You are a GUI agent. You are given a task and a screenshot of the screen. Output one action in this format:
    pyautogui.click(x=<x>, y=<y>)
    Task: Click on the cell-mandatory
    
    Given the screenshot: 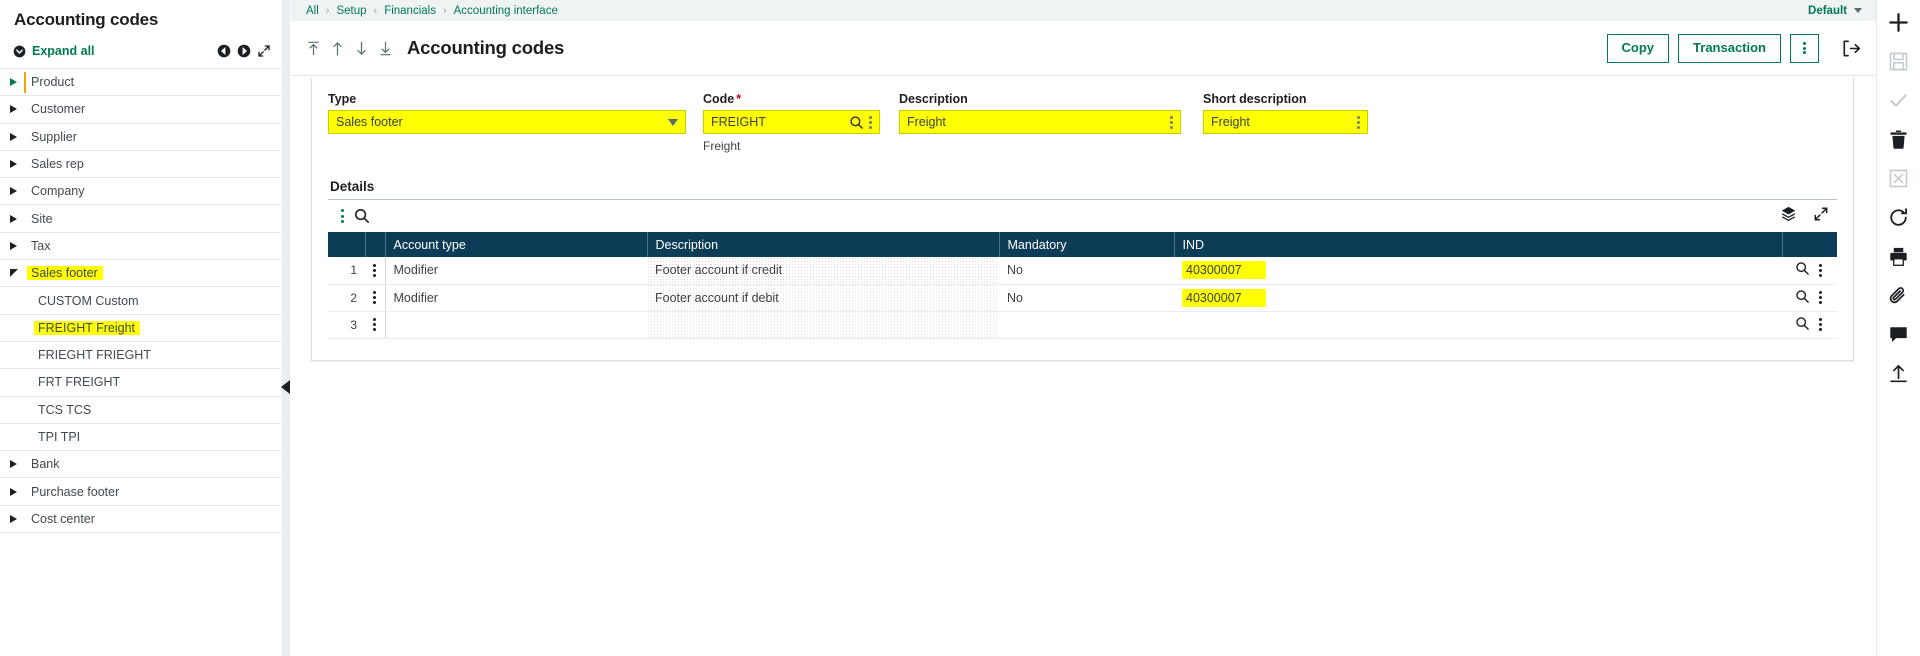 What is the action you would take?
    pyautogui.click(x=1086, y=325)
    